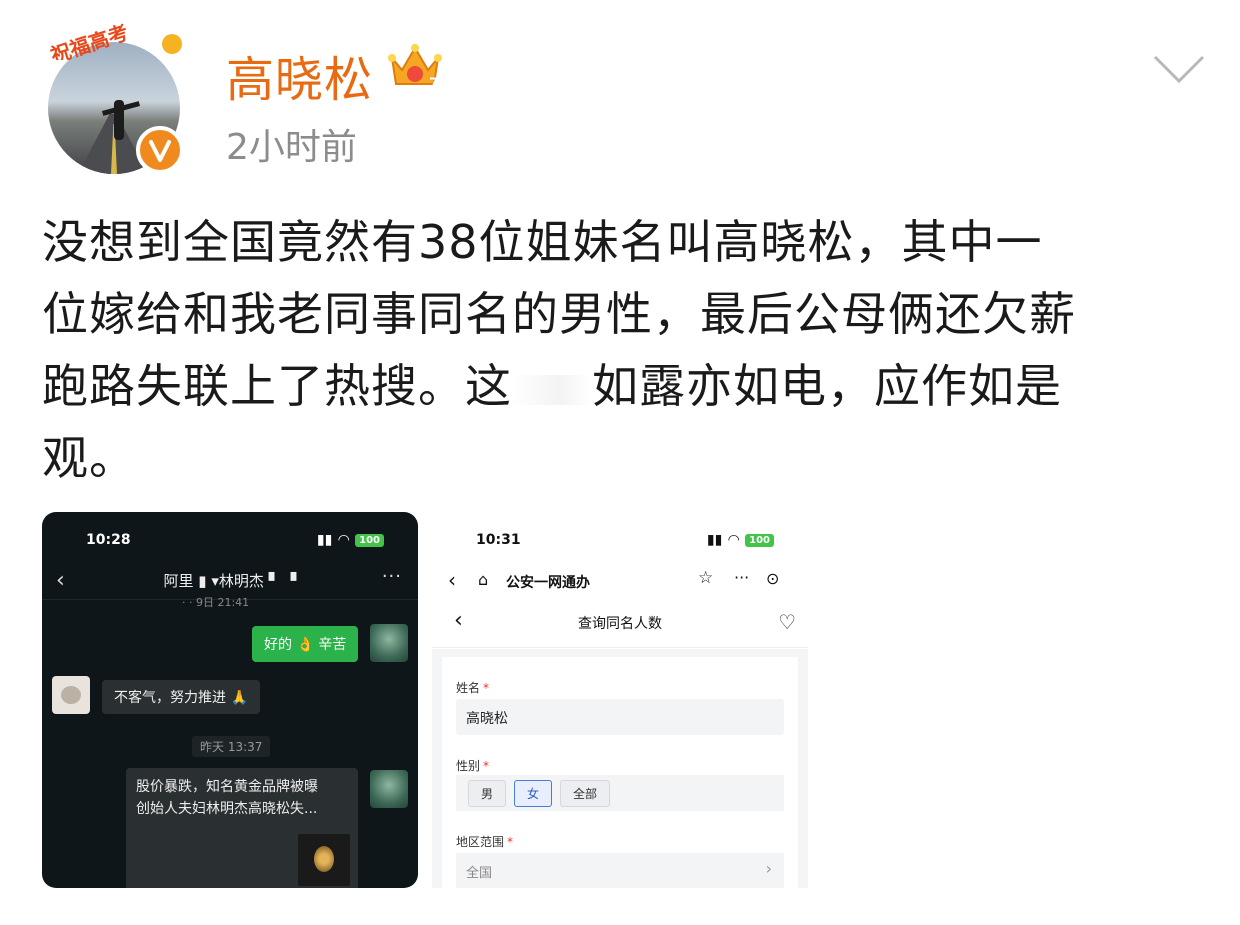 The height and width of the screenshot is (925, 1240). What do you see at coordinates (89, 458) in the screenshot?
I see `post-line: 观。` at bounding box center [89, 458].